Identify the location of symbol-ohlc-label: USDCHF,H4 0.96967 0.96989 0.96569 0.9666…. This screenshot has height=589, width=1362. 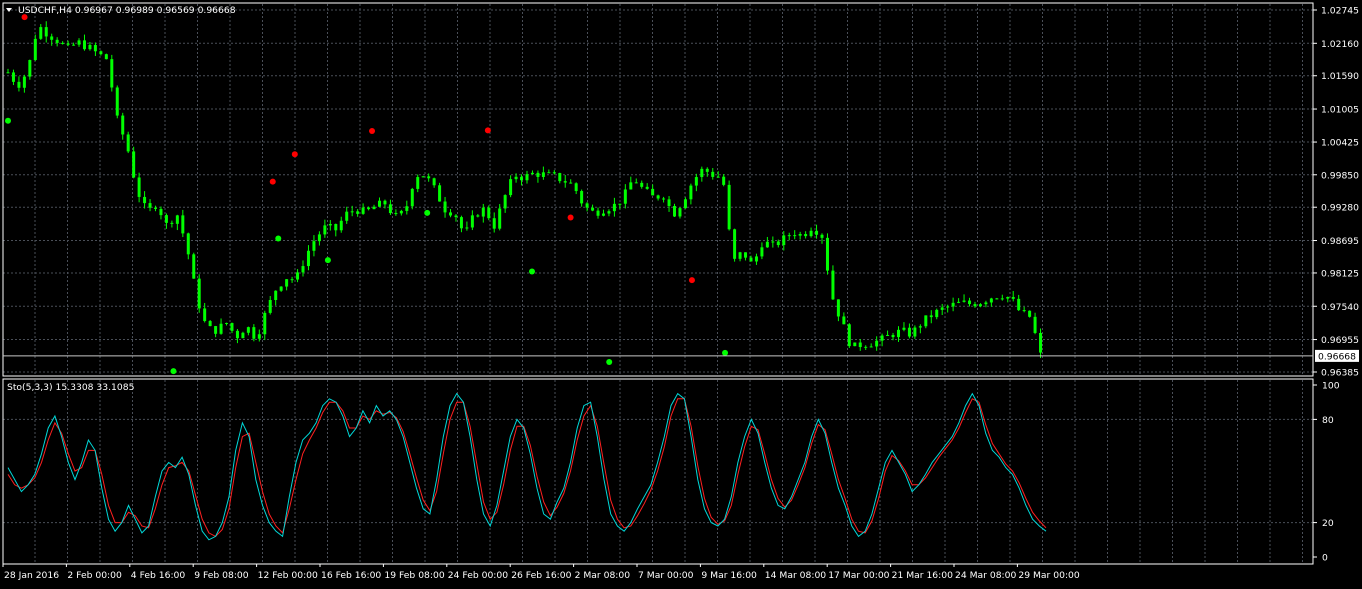
(127, 10).